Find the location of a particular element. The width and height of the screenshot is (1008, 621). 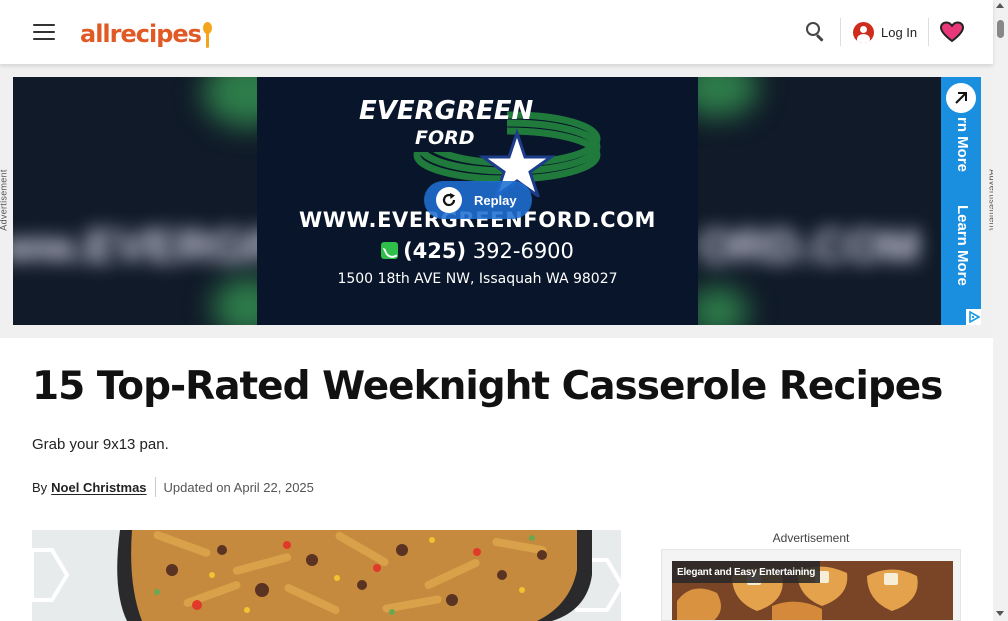

ad-blur-right: ORD.COM is located at coordinates (819, 201).